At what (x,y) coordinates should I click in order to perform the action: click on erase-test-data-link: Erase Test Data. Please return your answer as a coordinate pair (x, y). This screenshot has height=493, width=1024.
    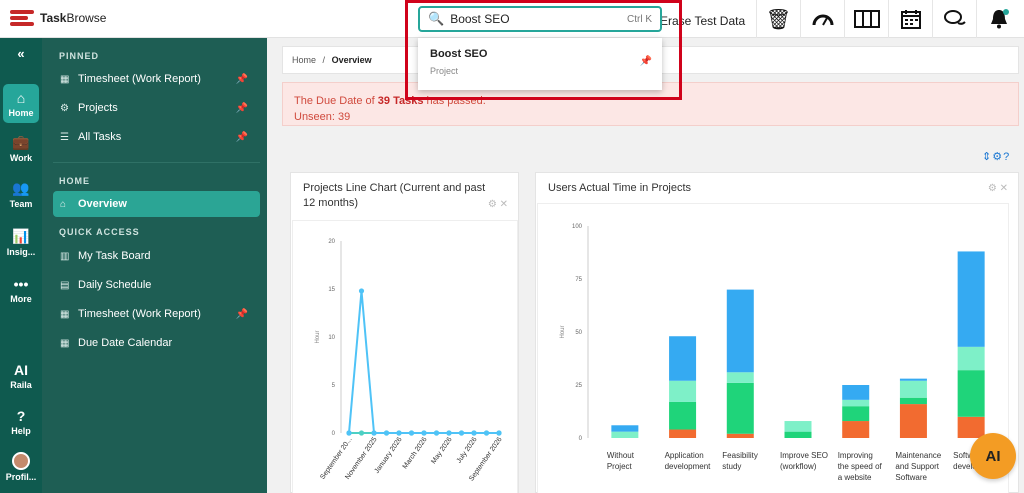
    Looking at the image, I should click on (702, 21).